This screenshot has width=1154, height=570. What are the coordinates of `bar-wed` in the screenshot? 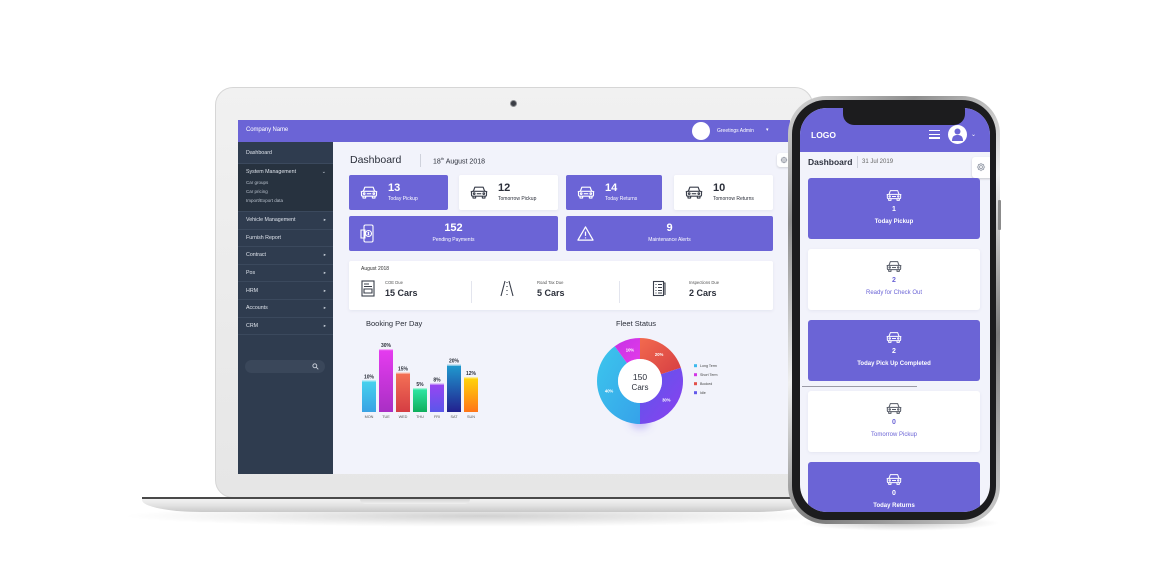 It's located at (403, 392).